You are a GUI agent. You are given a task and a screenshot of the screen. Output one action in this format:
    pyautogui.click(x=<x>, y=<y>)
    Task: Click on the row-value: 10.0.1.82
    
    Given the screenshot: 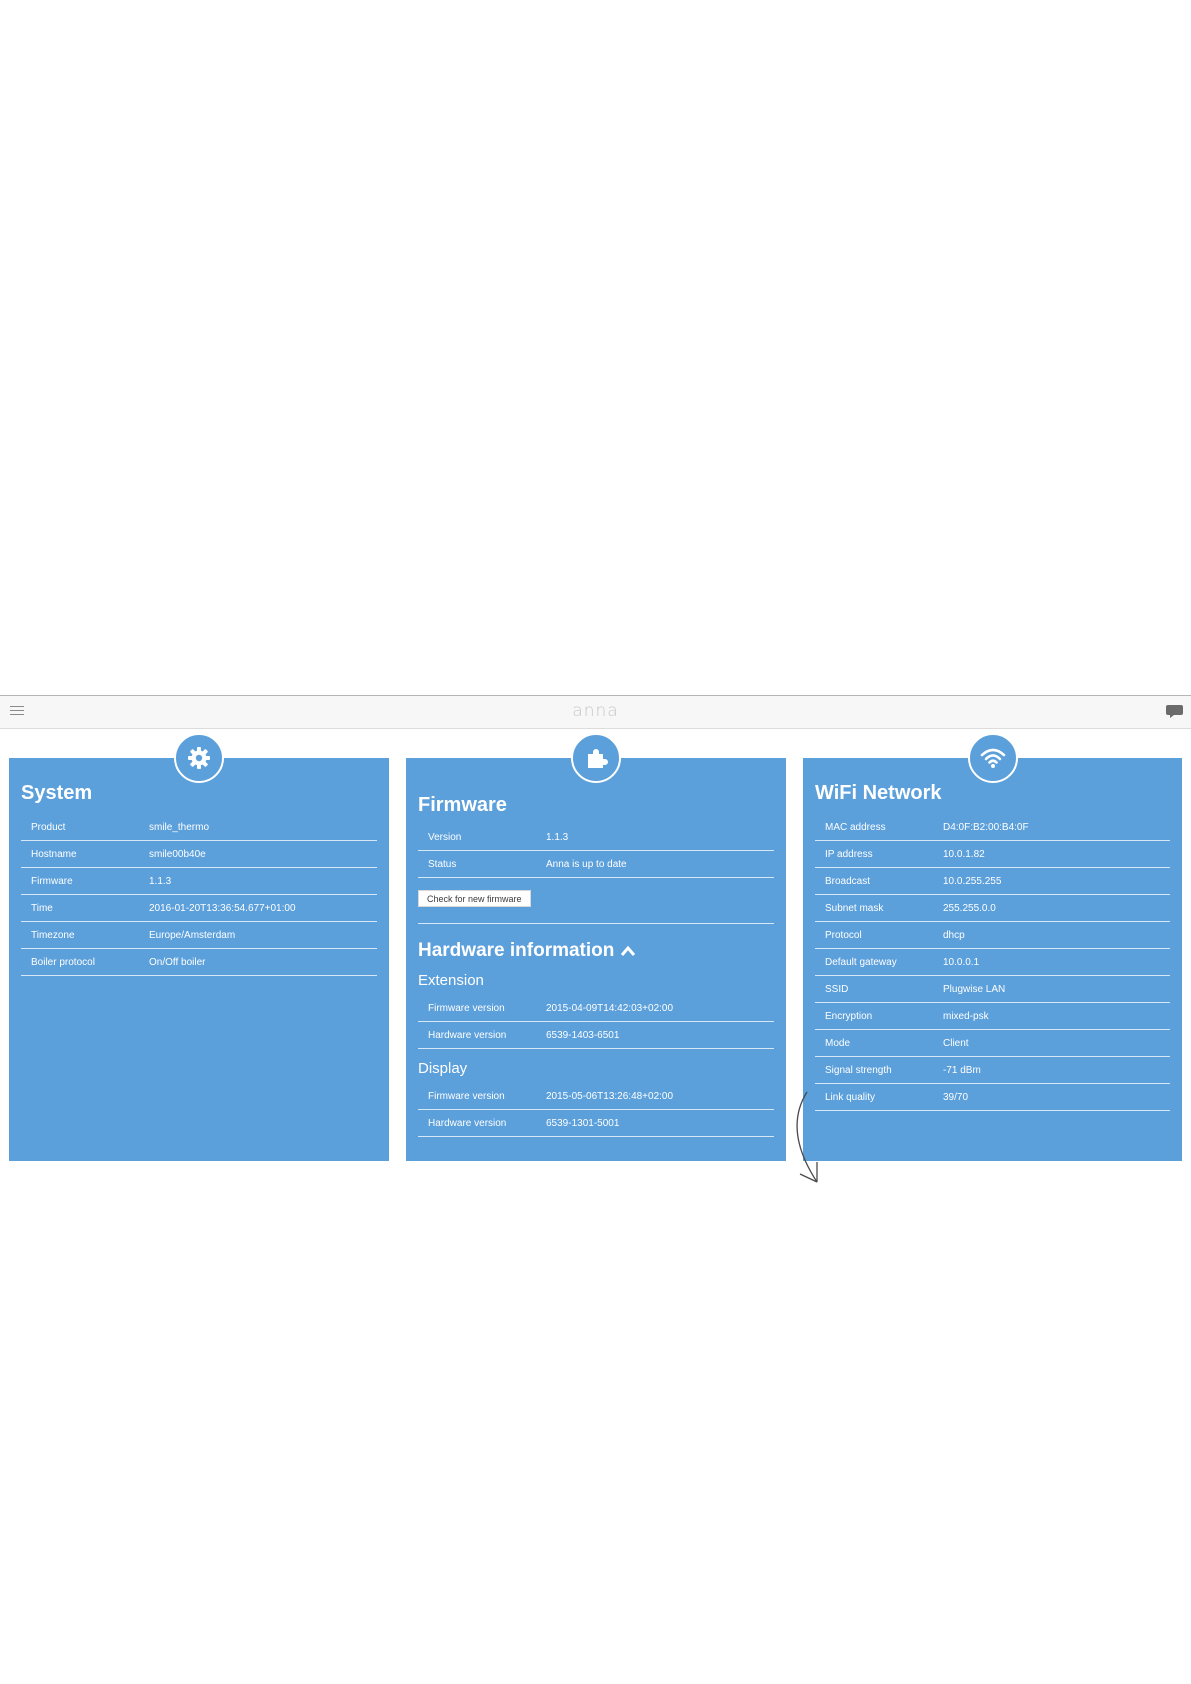 What is the action you would take?
    pyautogui.click(x=964, y=854)
    